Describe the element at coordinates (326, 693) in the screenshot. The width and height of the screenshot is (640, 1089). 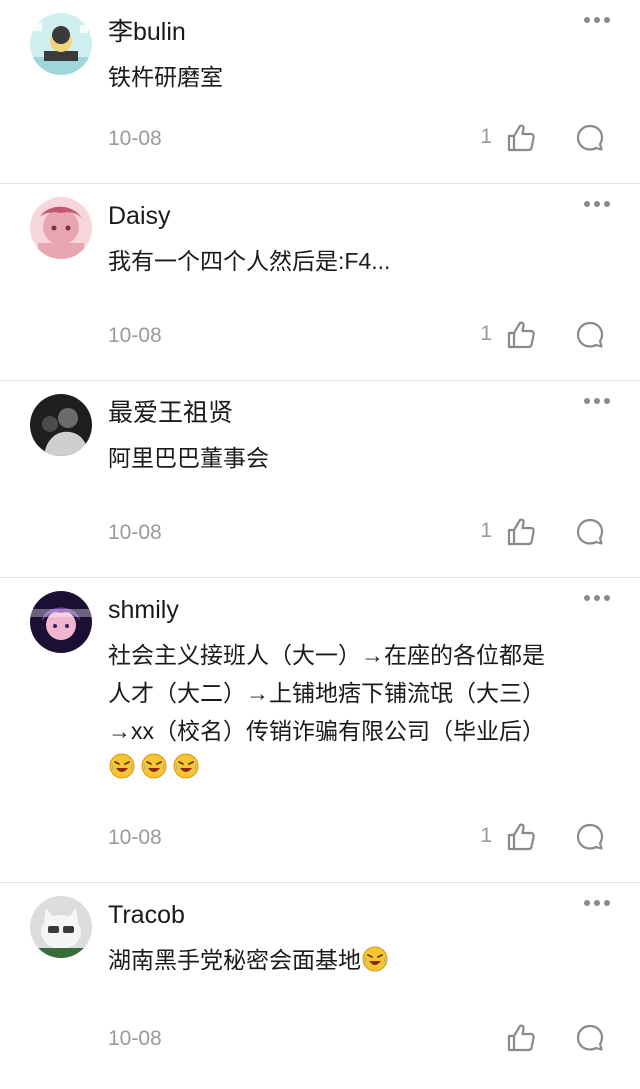
I see `comment-text-line: 人才（大二）→上铺地痞下铺流氓（大三）` at that location.